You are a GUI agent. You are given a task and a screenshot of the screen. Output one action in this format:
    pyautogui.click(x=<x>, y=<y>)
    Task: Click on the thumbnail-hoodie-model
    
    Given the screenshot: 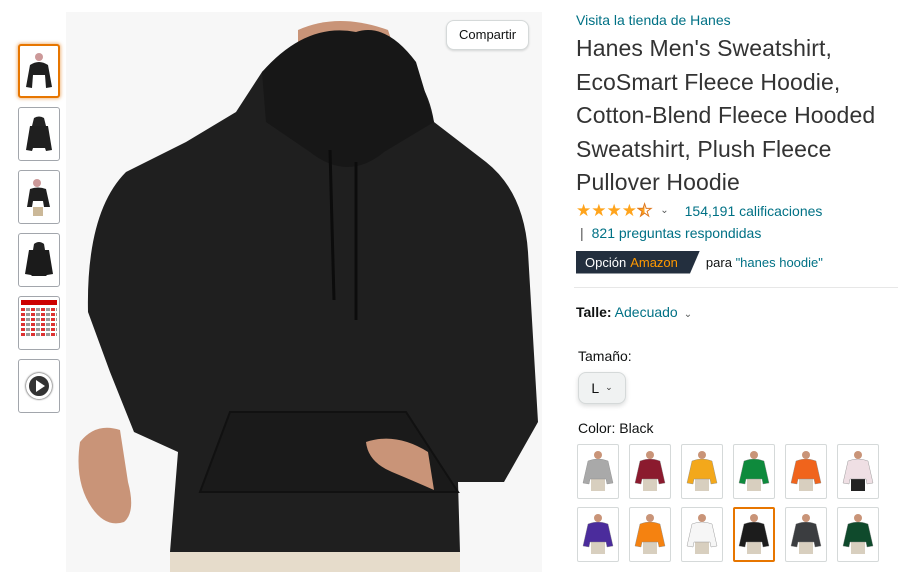 What is the action you would take?
    pyautogui.click(x=39, y=197)
    